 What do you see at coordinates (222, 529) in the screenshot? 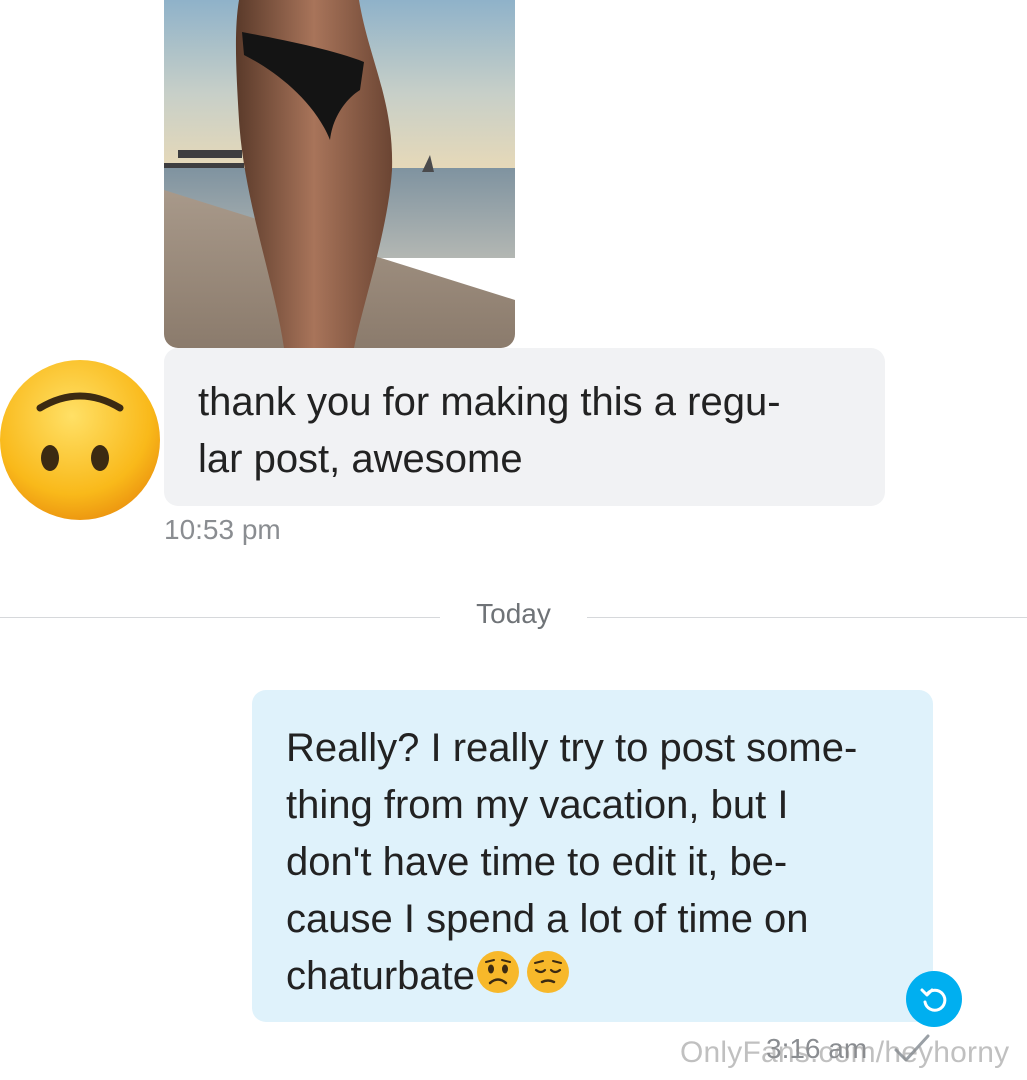
I see `message-timestamp: 10:53 pm` at bounding box center [222, 529].